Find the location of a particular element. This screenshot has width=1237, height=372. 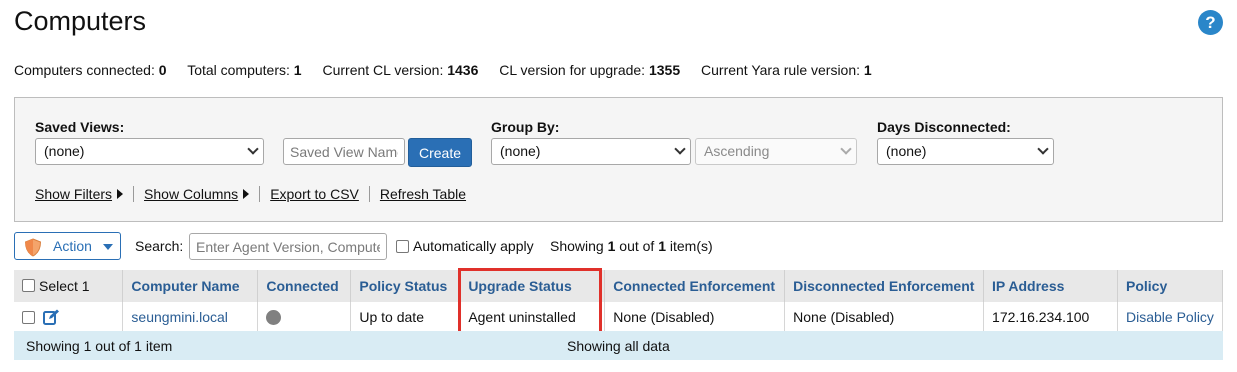

action-label: Action is located at coordinates (72, 246).